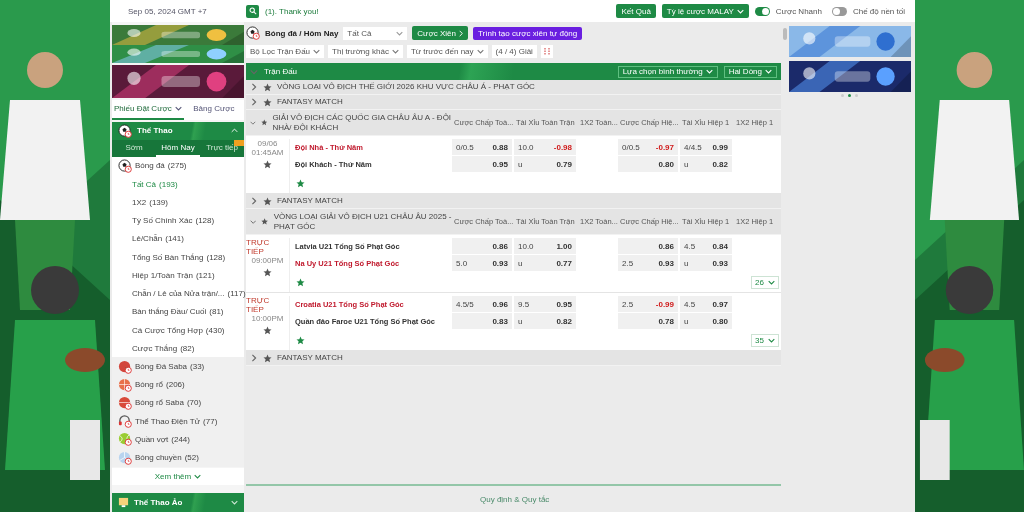 The height and width of the screenshot is (512, 1024). I want to click on odds-cell: 9.5 0.95, so click(545, 304).